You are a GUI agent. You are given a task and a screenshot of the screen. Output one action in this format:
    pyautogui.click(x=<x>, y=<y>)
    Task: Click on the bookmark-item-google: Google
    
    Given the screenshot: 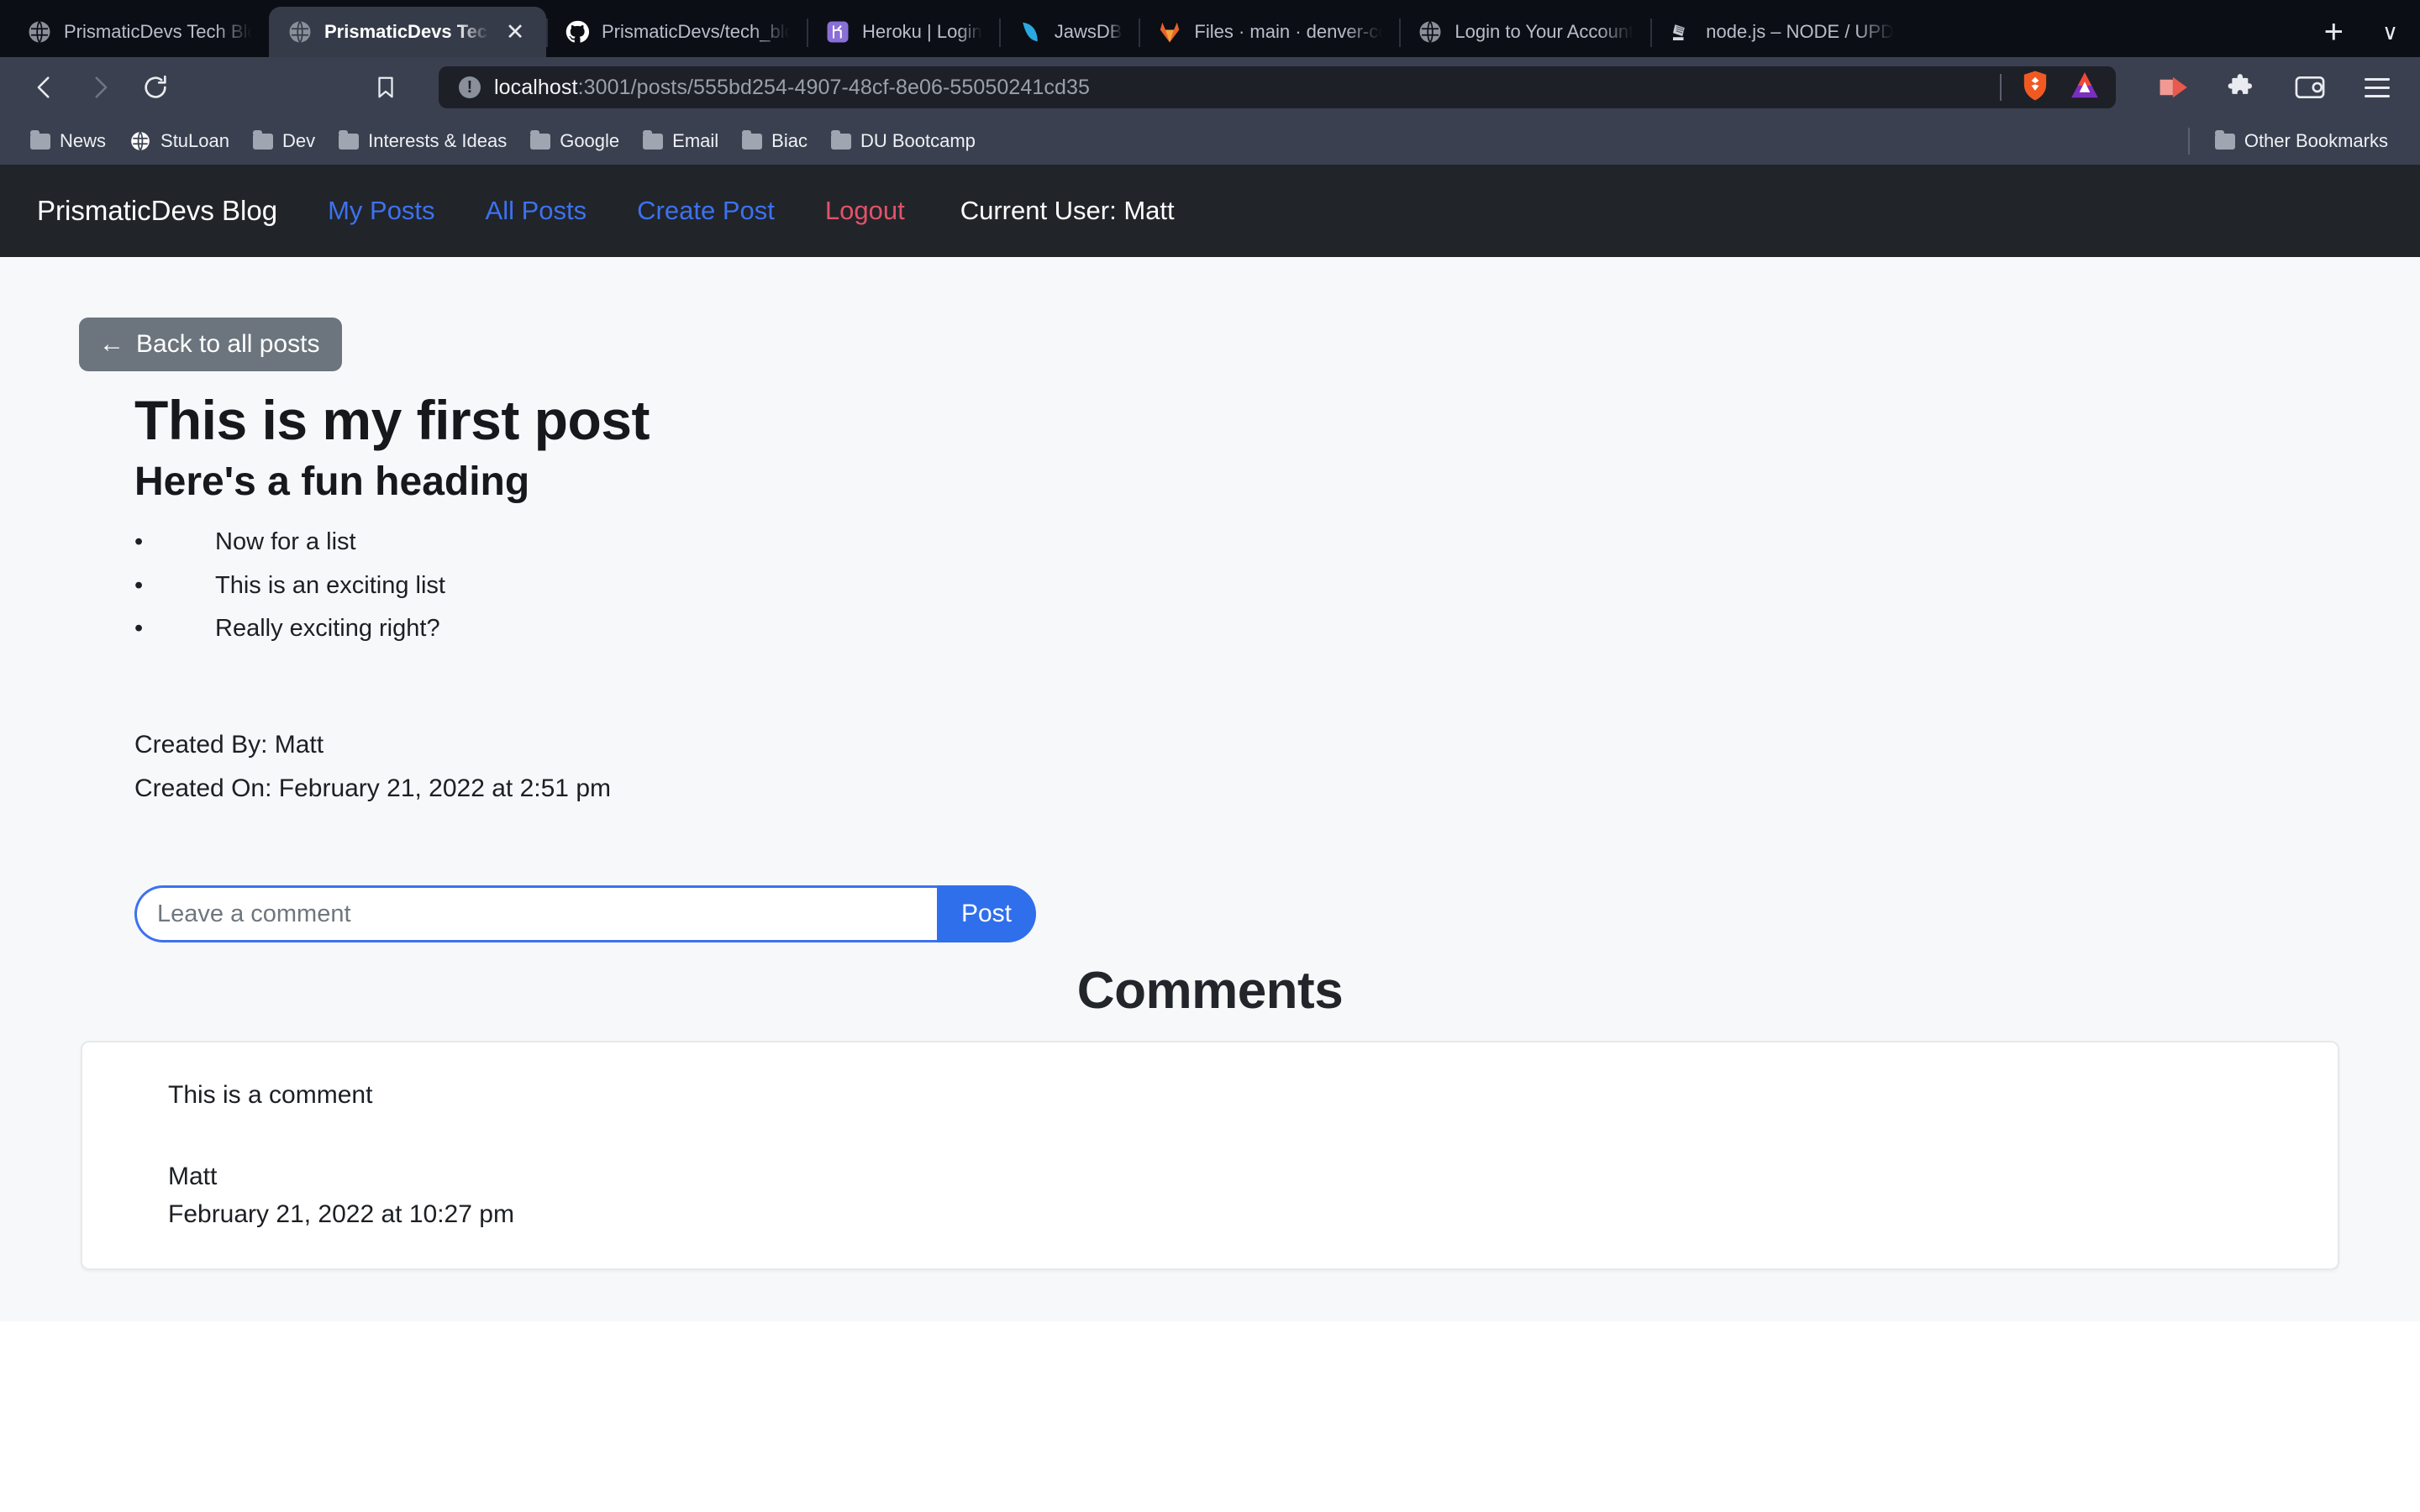 What is the action you would take?
    pyautogui.click(x=574, y=141)
    